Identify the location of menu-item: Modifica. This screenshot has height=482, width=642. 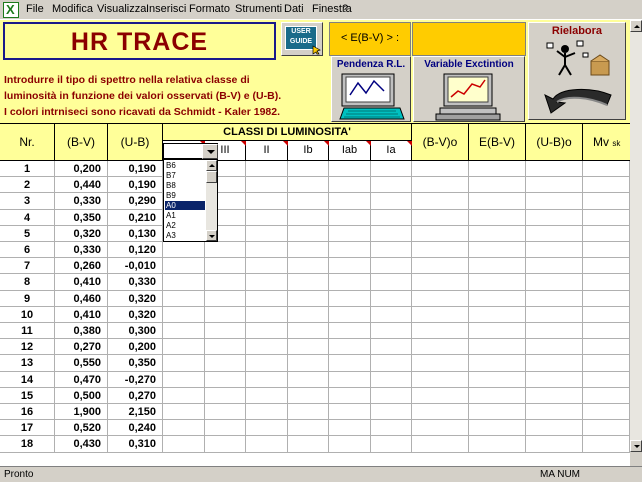
(72, 9).